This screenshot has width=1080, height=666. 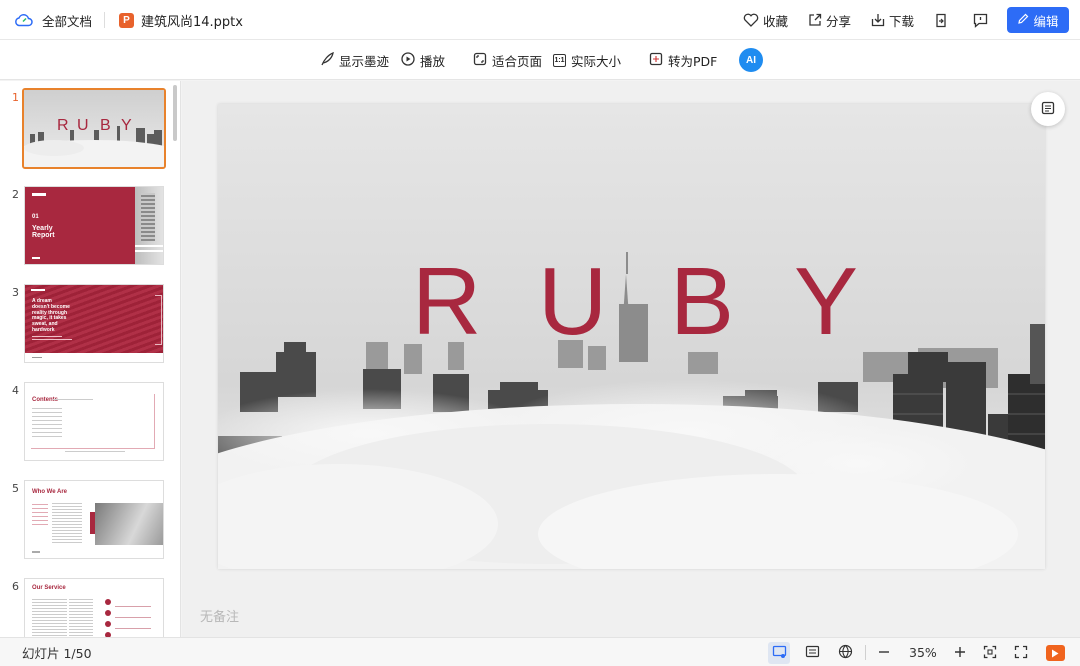 What do you see at coordinates (15, 97) in the screenshot?
I see `thumbnail-number: 1` at bounding box center [15, 97].